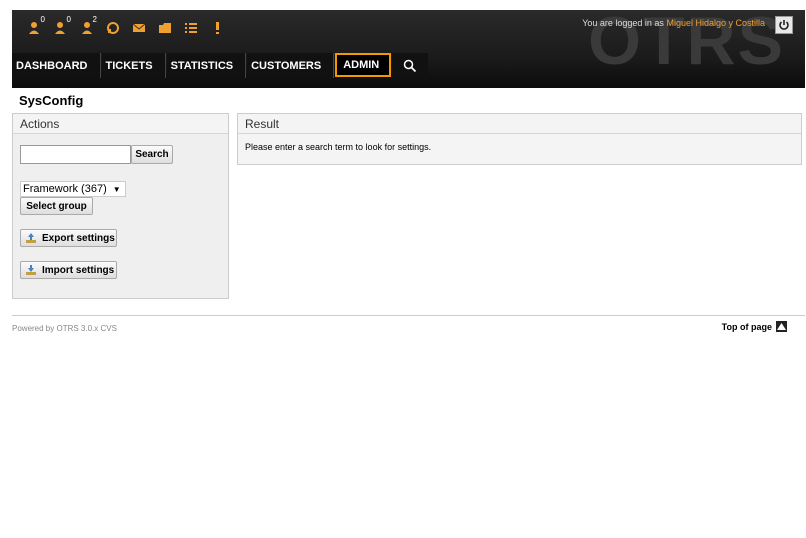  I want to click on nav-search-button, so click(410, 65).